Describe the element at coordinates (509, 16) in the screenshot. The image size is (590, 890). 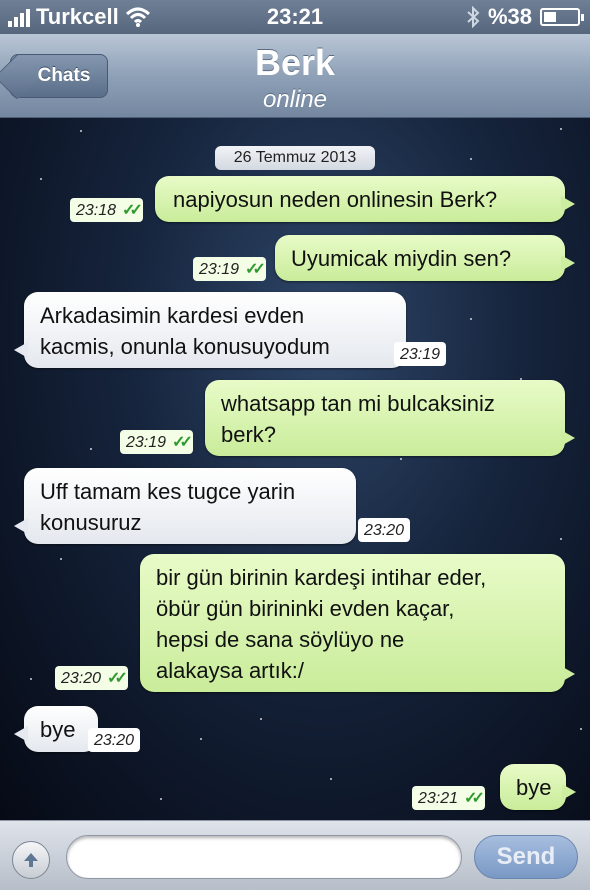
I see `battery-percent: %38` at that location.